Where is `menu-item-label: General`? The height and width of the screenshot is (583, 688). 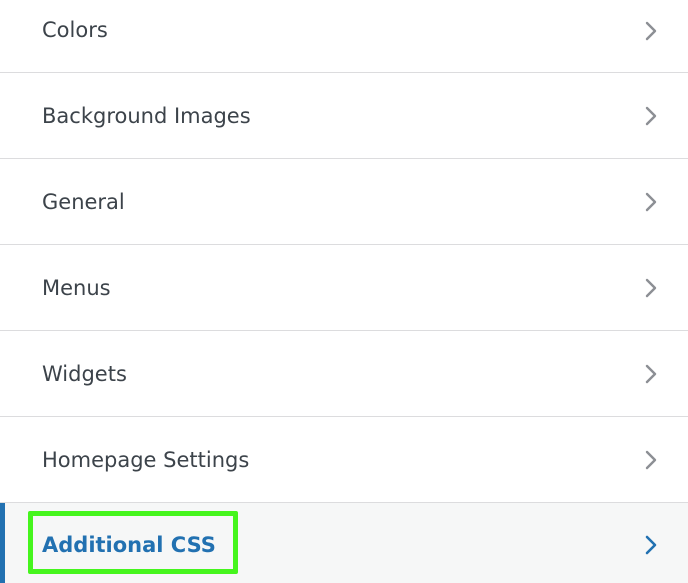 menu-item-label: General is located at coordinates (83, 202).